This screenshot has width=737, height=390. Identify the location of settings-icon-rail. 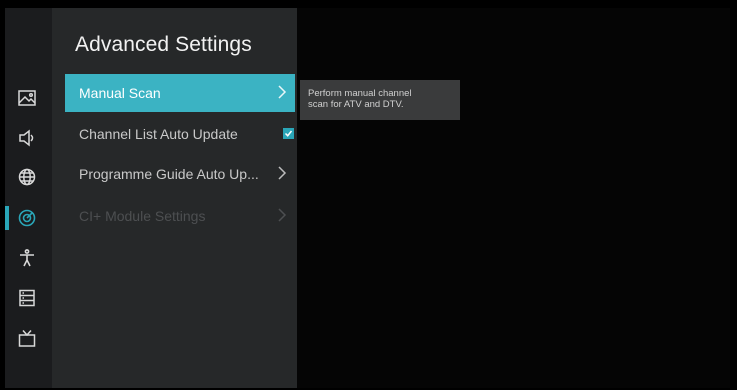
(28, 198).